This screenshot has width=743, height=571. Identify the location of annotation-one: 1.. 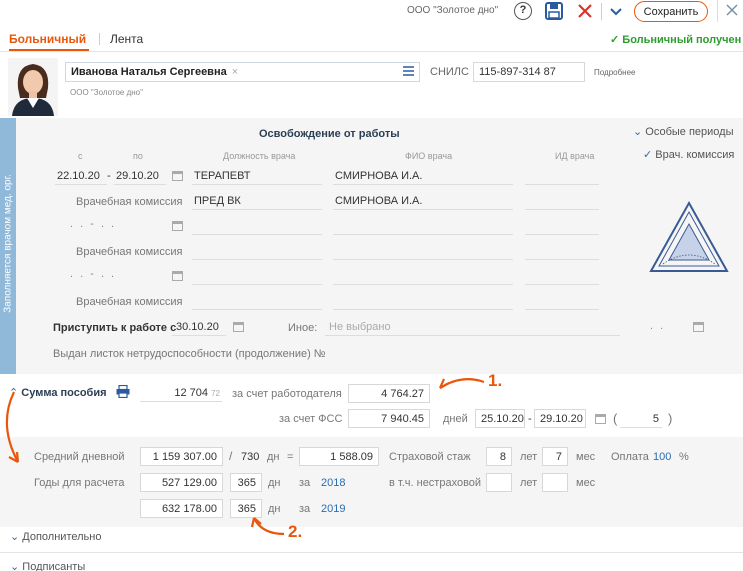
(495, 380).